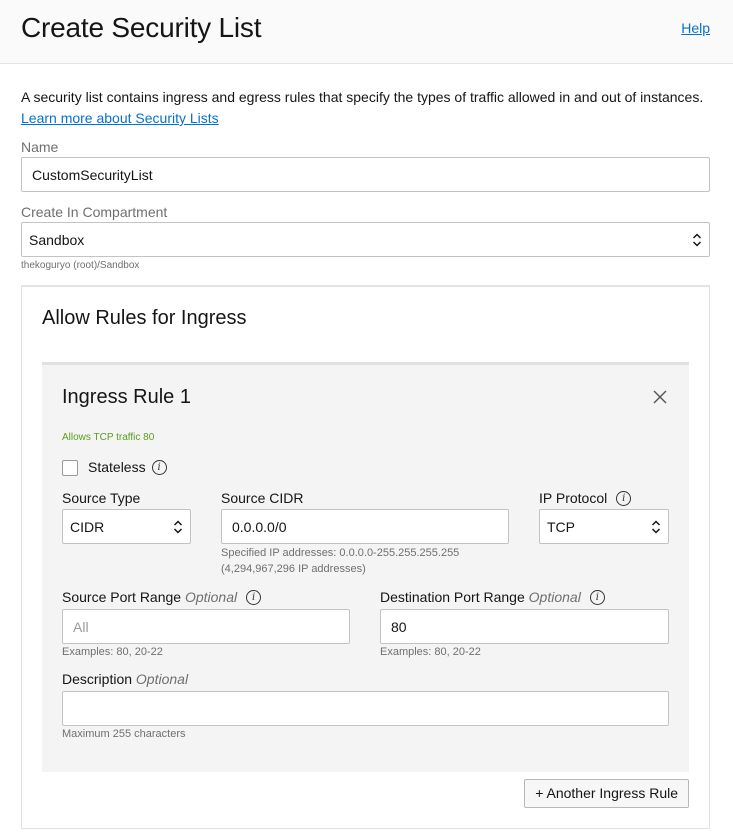  I want to click on source-cidr-label: Source CIDR, so click(262, 498).